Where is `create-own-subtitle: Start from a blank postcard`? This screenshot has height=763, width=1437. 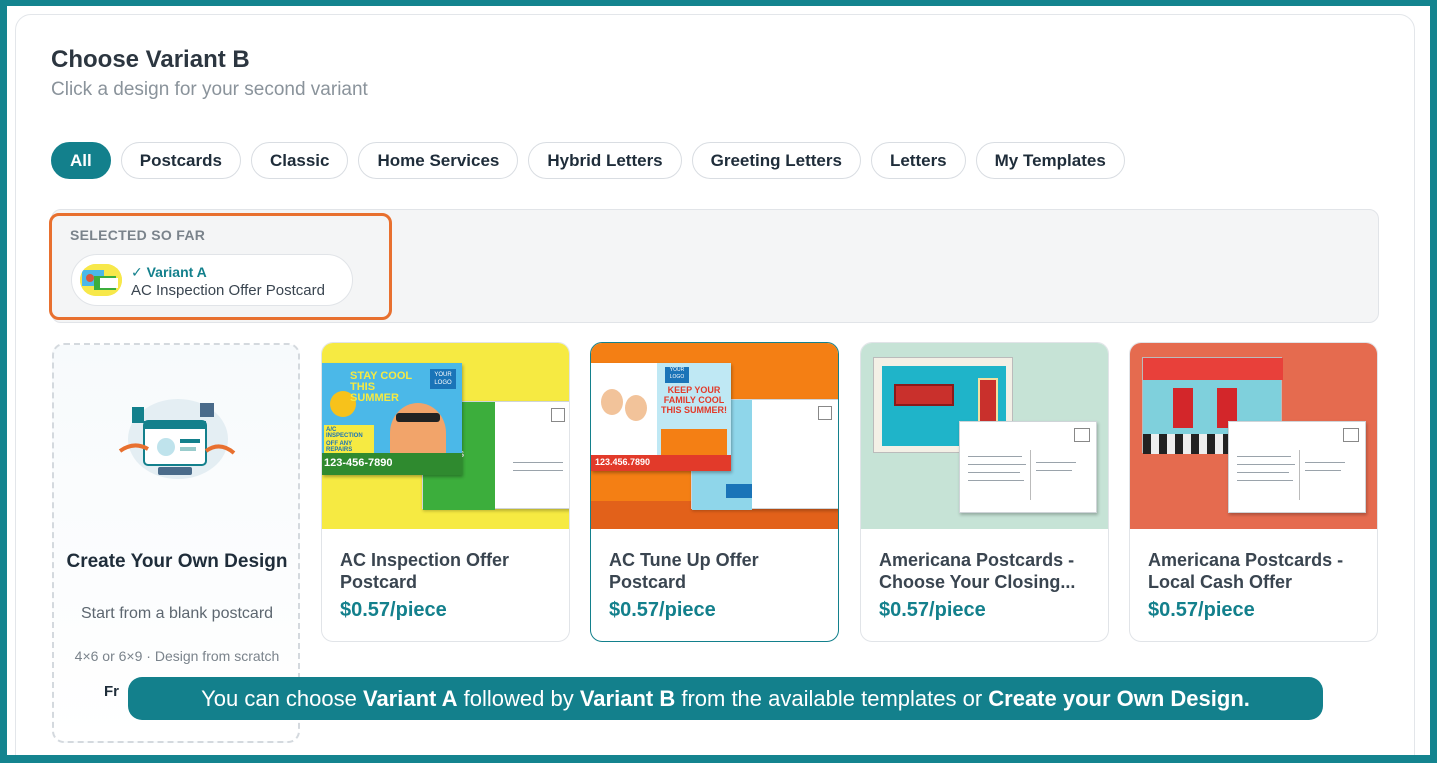
create-own-subtitle: Start from a blank postcard is located at coordinates (177, 613).